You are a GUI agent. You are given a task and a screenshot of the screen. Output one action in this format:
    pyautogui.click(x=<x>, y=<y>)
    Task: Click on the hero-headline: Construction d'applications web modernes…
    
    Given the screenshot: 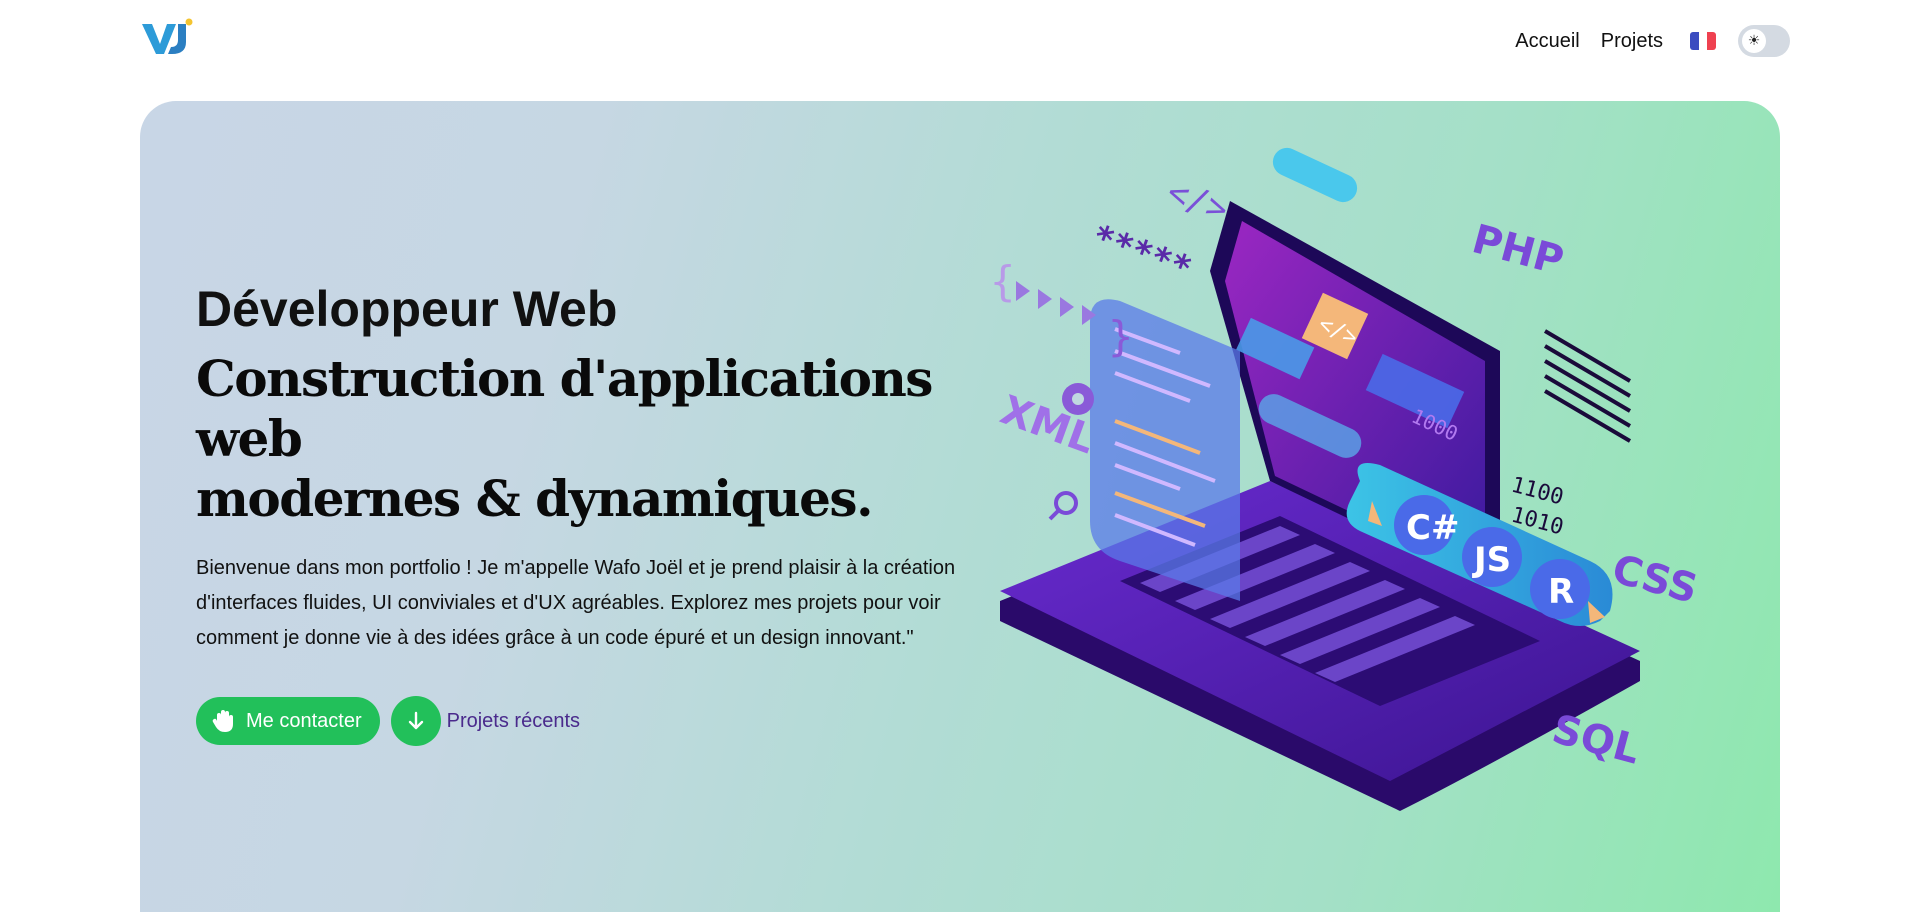 What is the action you would take?
    pyautogui.click(x=596, y=439)
    